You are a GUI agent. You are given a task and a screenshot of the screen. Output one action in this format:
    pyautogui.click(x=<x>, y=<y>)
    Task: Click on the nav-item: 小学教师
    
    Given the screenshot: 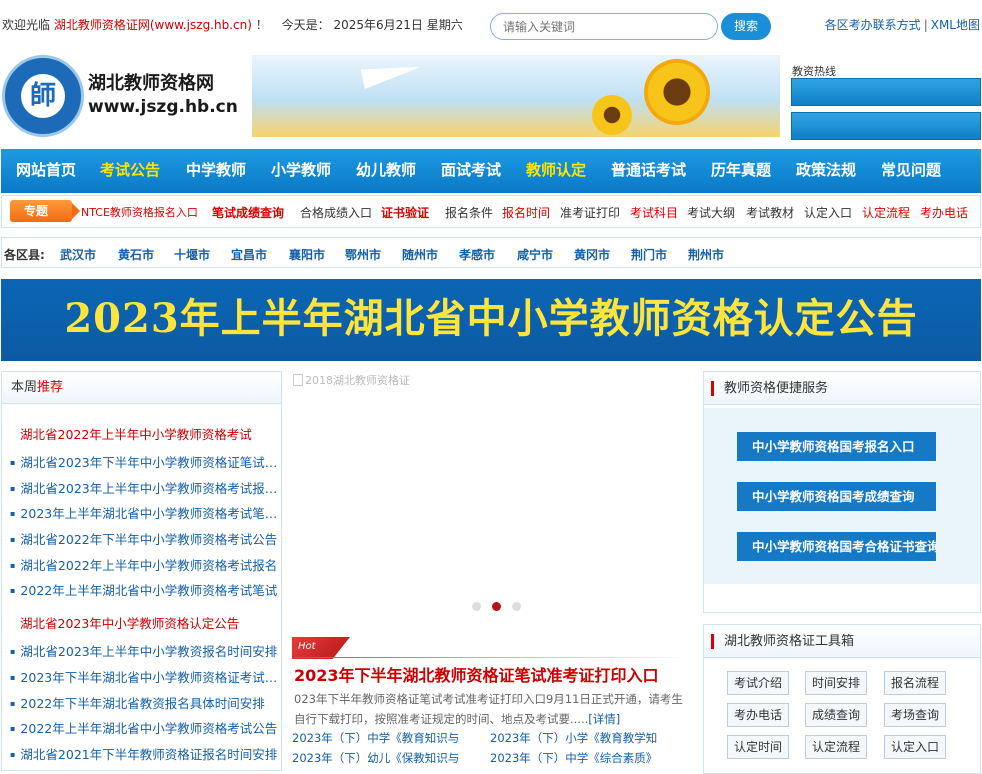 What is the action you would take?
    pyautogui.click(x=301, y=171)
    